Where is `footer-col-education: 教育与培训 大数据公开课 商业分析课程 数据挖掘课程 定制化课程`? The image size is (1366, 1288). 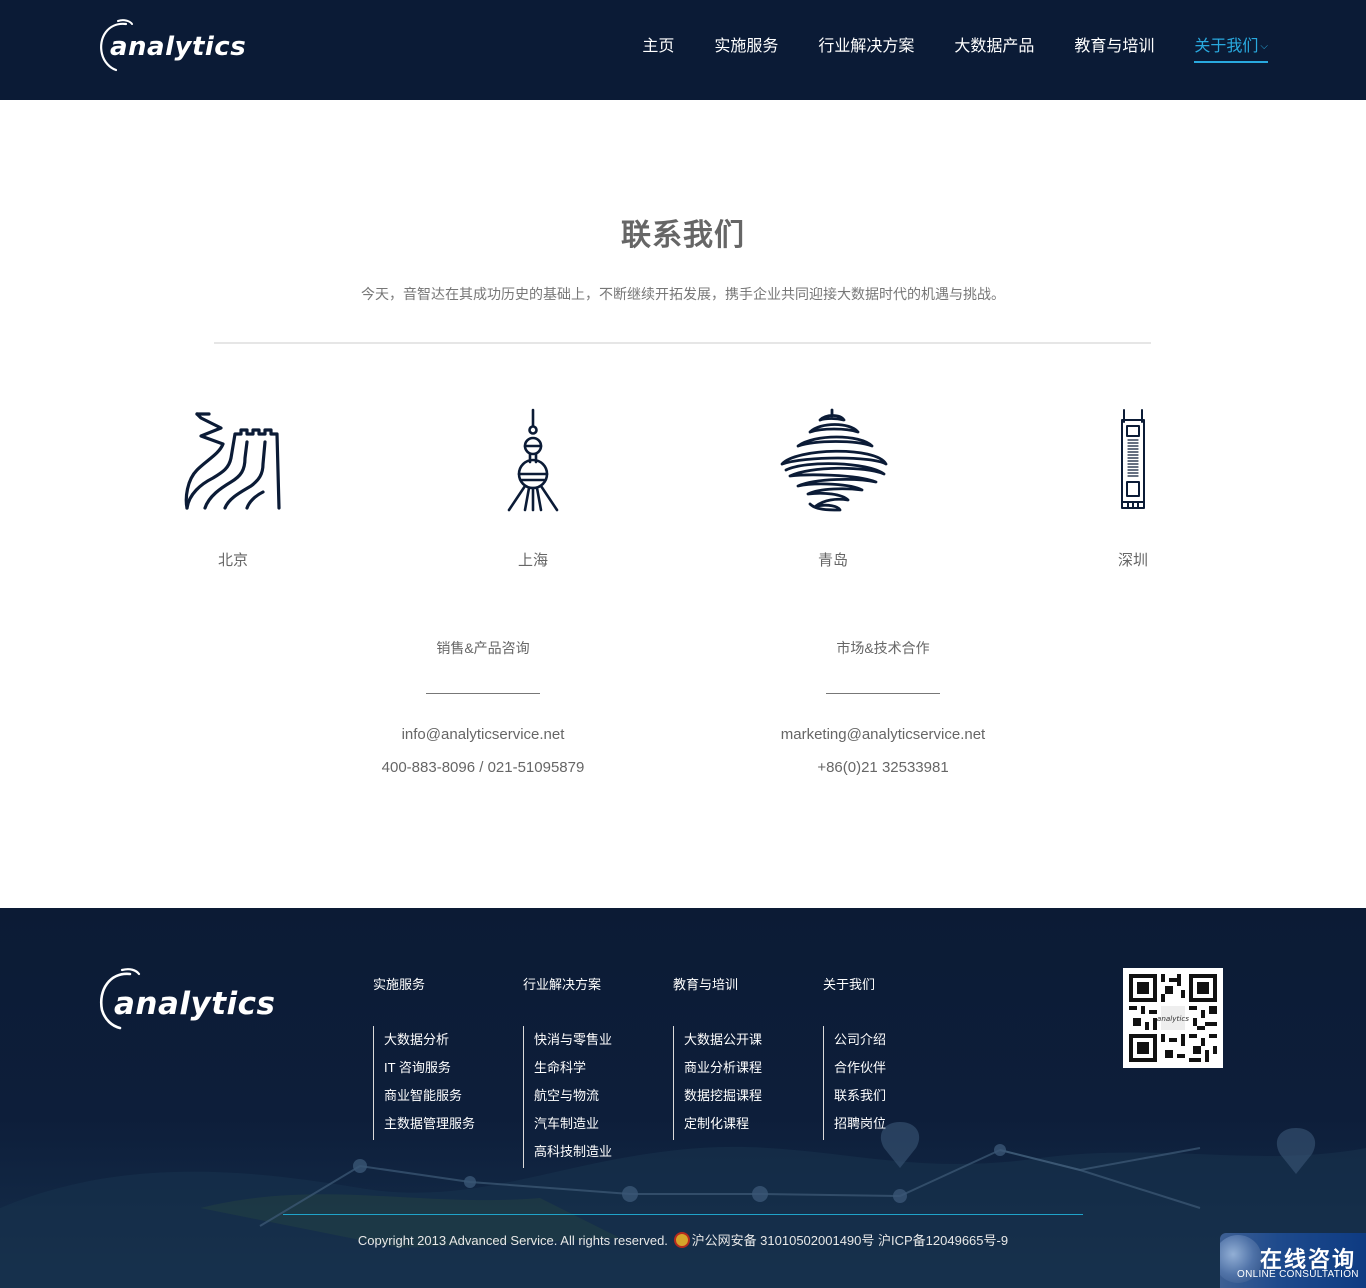 footer-col-education: 教育与培训 大数据公开课 商业分析课程 数据挖掘课程 定制化课程 is located at coordinates (743, 1057).